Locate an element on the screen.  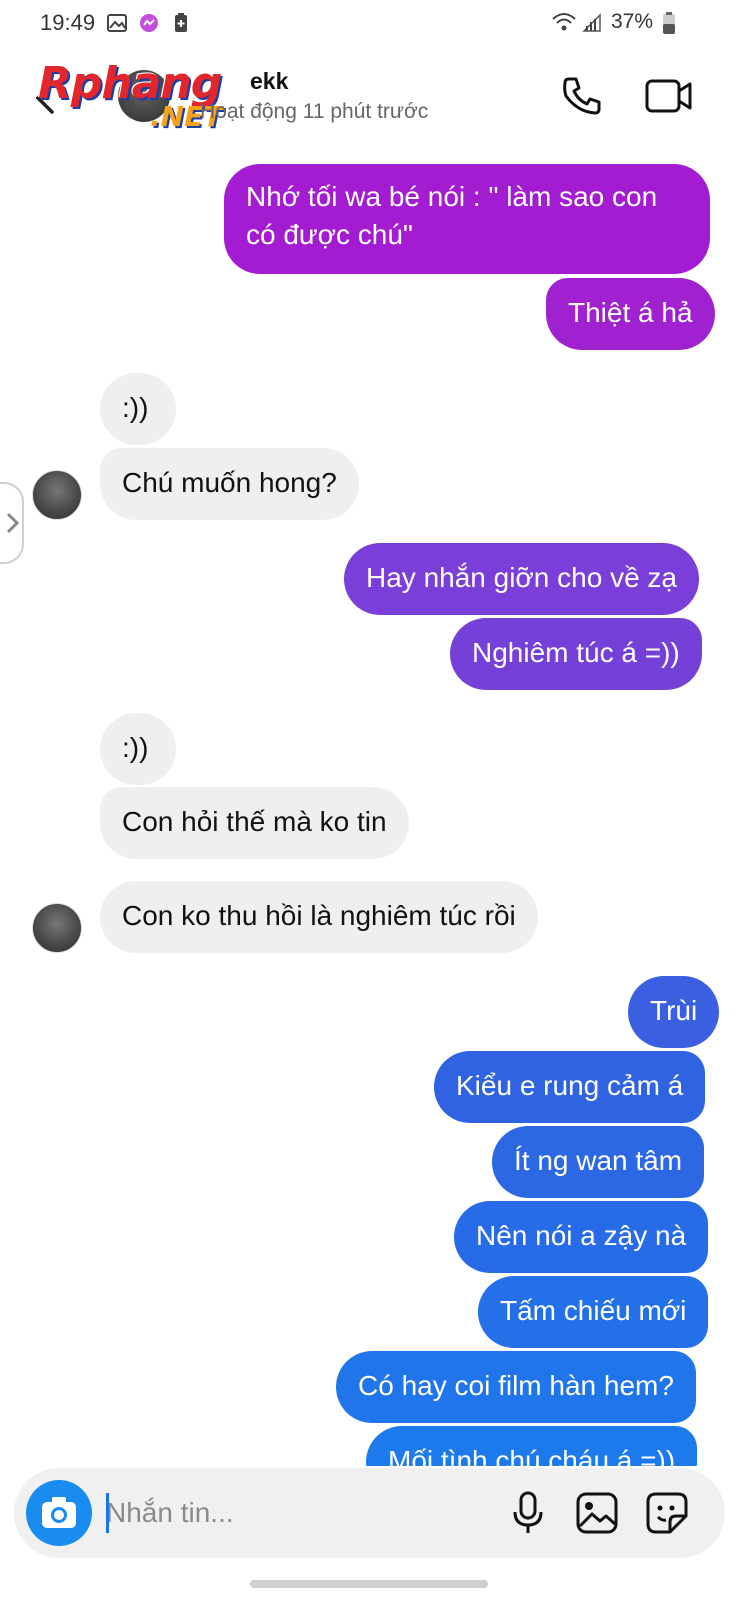
voice-call-button is located at coordinates (582, 96).